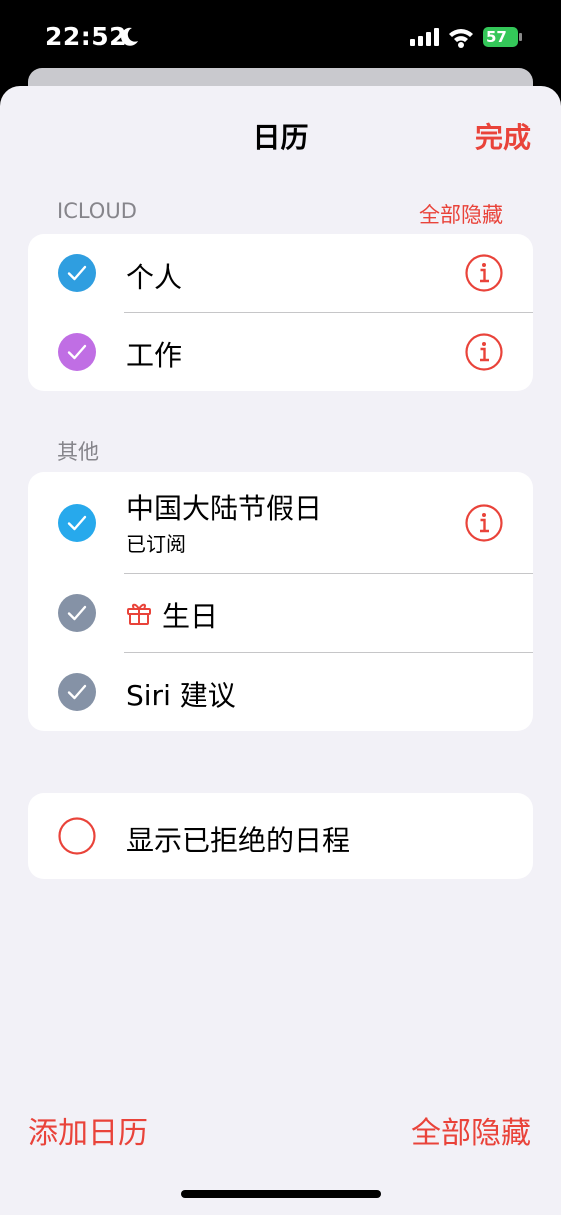 This screenshot has height=1215, width=561. I want to click on calendar-label: 工作, so click(154, 355).